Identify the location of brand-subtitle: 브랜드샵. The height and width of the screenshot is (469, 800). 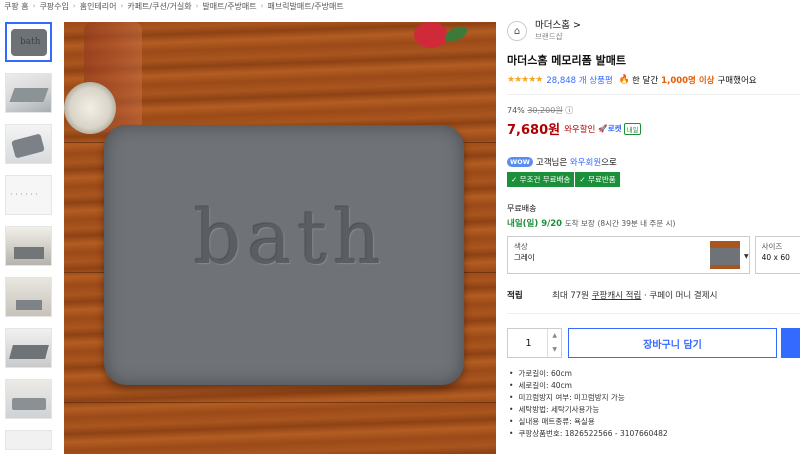
(549, 36).